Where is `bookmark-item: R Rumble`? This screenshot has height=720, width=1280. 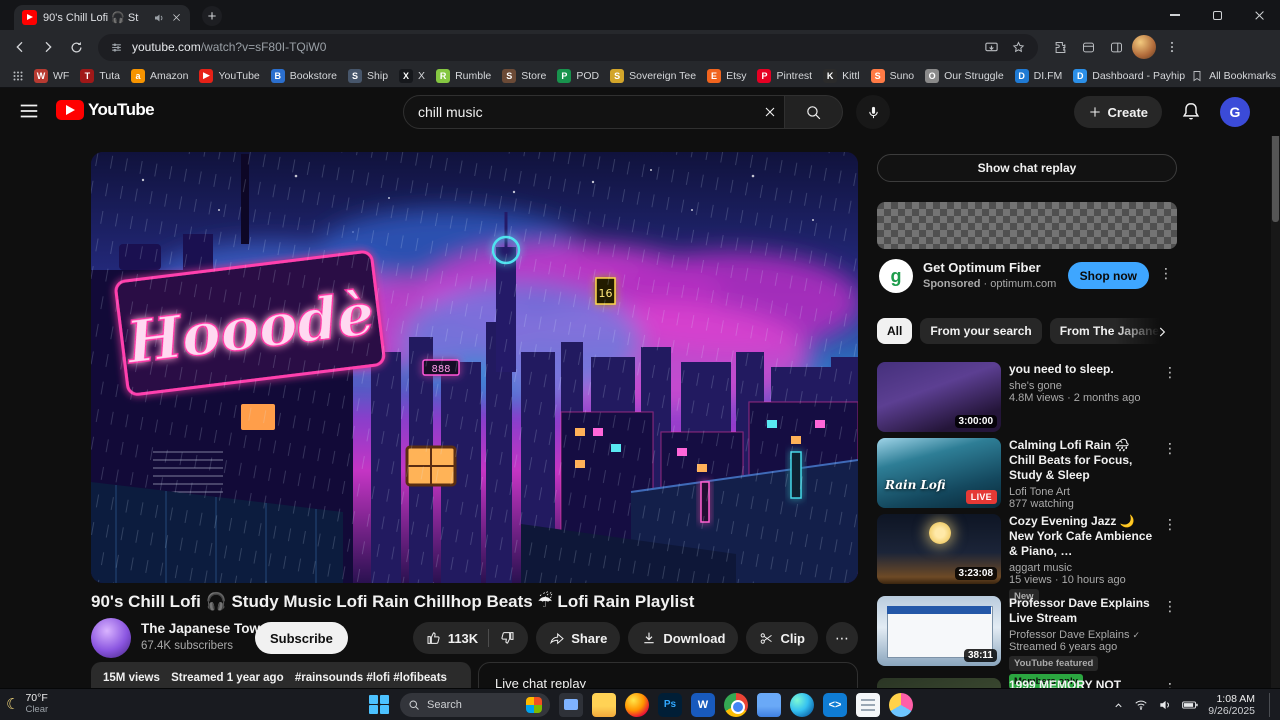
bookmark-item: R Rumble is located at coordinates (463, 76).